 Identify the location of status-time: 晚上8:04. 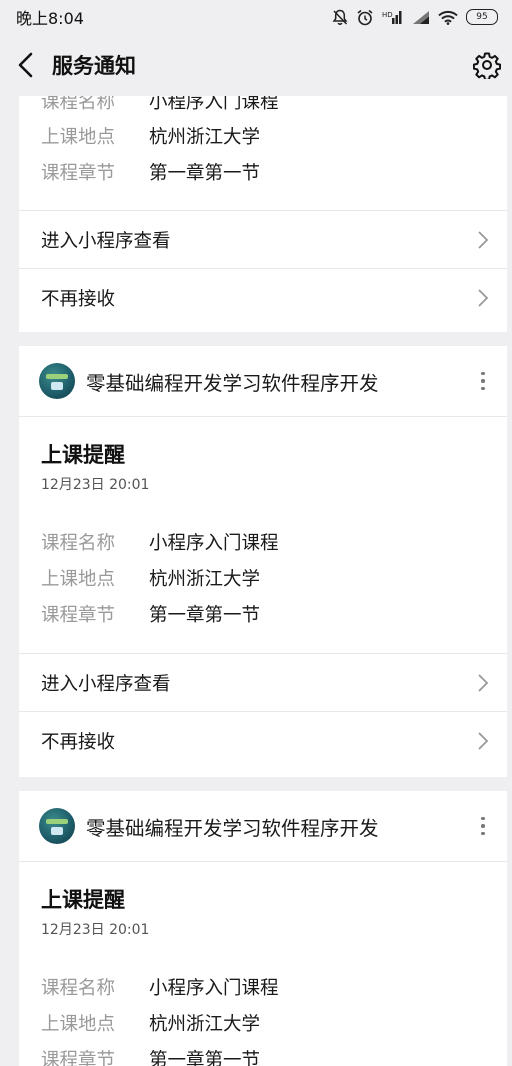
(50, 18).